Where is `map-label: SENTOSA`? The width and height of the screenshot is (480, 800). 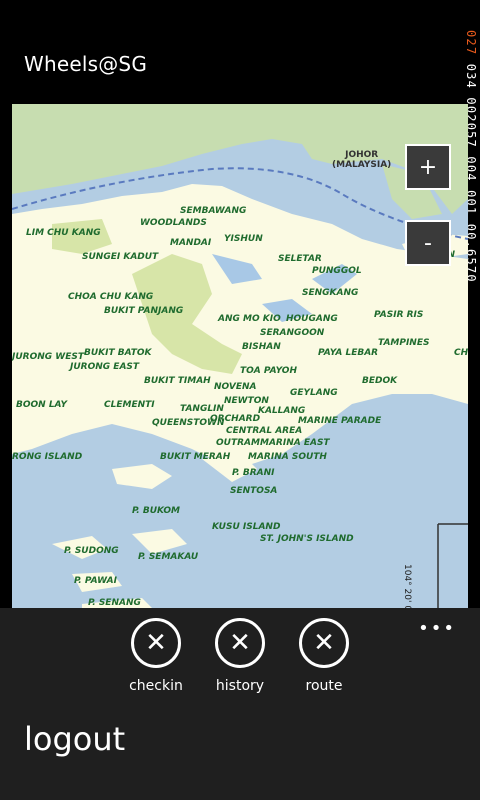
map-label: SENTOSA is located at coordinates (254, 491).